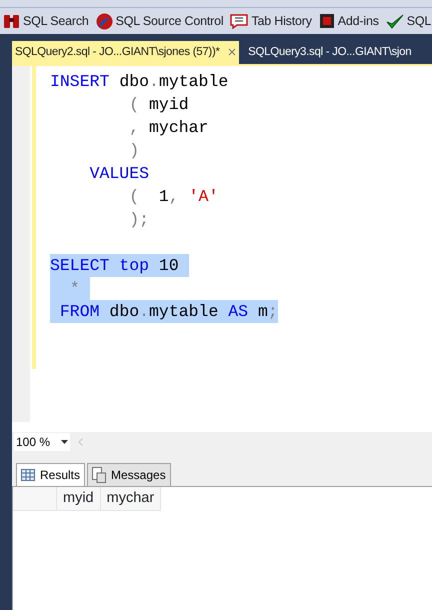 This screenshot has height=610, width=432. I want to click on close-icon: ×, so click(232, 52).